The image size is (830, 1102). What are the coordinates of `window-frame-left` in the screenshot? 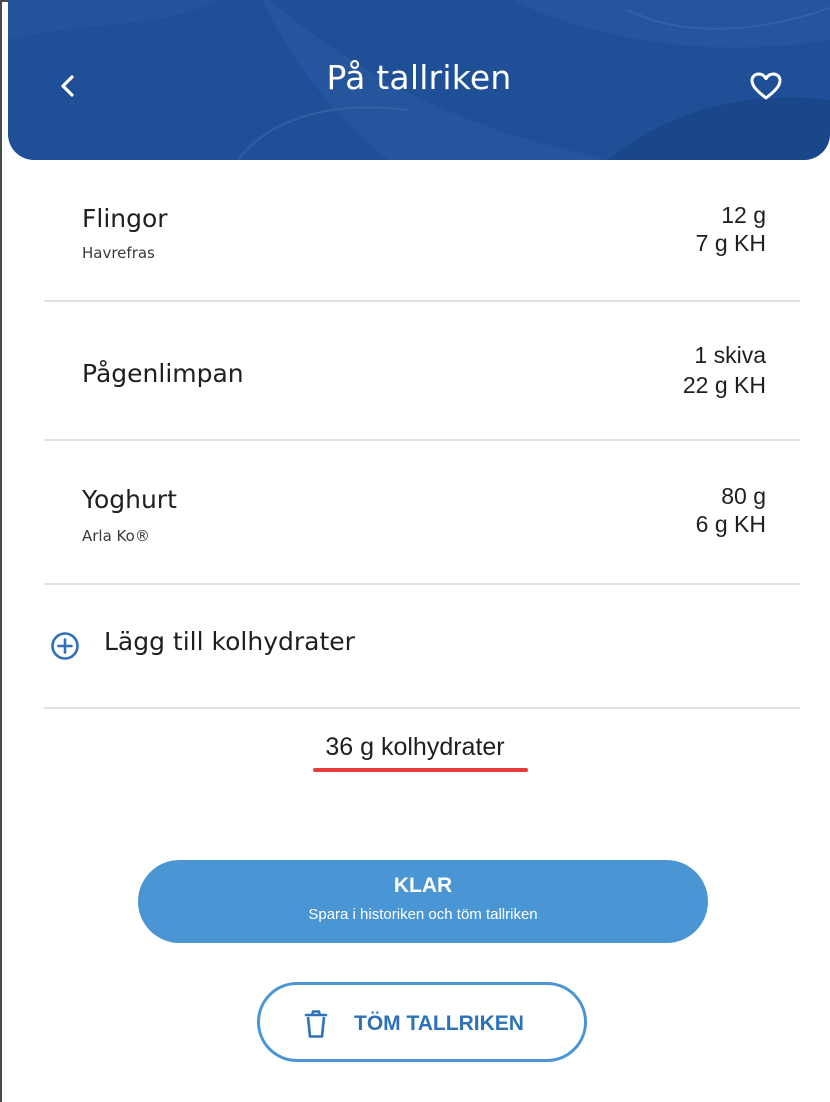 It's located at (1, 551).